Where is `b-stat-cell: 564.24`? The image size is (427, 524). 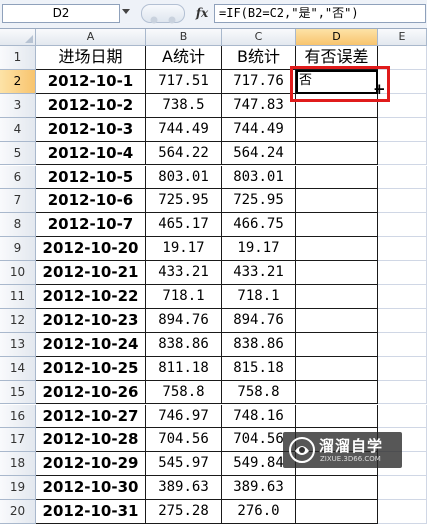
b-stat-cell: 564.24 is located at coordinates (259, 153).